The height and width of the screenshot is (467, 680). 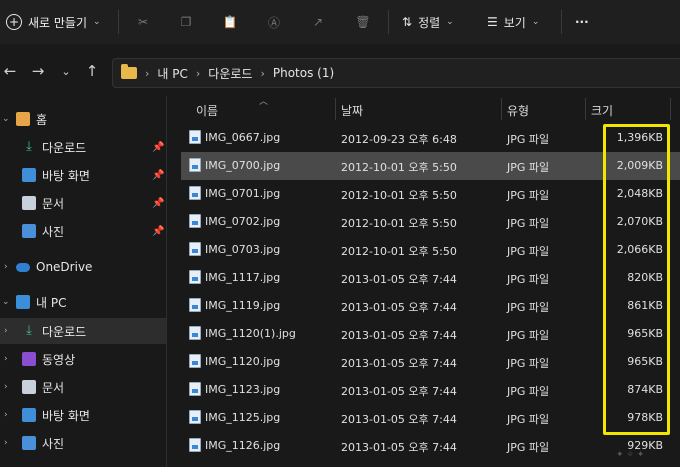 I want to click on breadcrumb-item: 다운로드, so click(x=230, y=73).